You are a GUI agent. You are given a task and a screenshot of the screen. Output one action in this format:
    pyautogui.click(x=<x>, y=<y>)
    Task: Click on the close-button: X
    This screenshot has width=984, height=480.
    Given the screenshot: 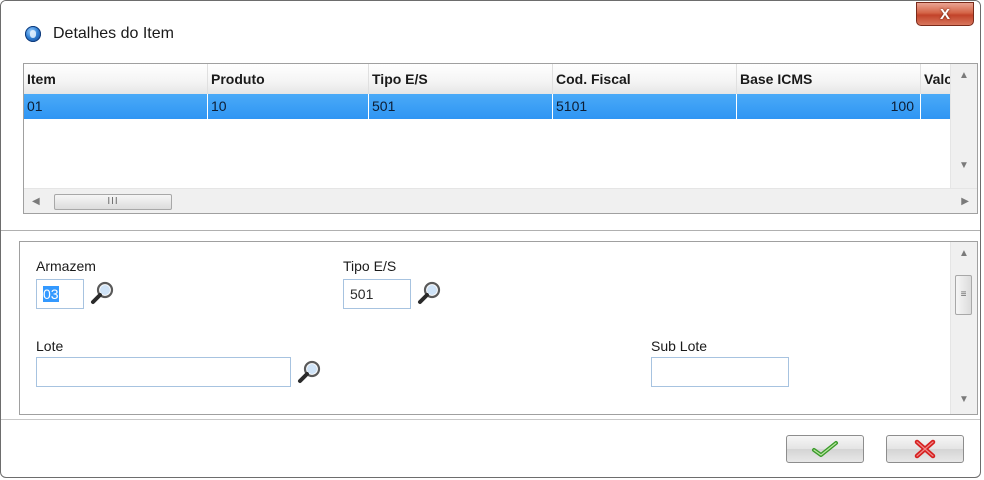 What is the action you would take?
    pyautogui.click(x=945, y=14)
    